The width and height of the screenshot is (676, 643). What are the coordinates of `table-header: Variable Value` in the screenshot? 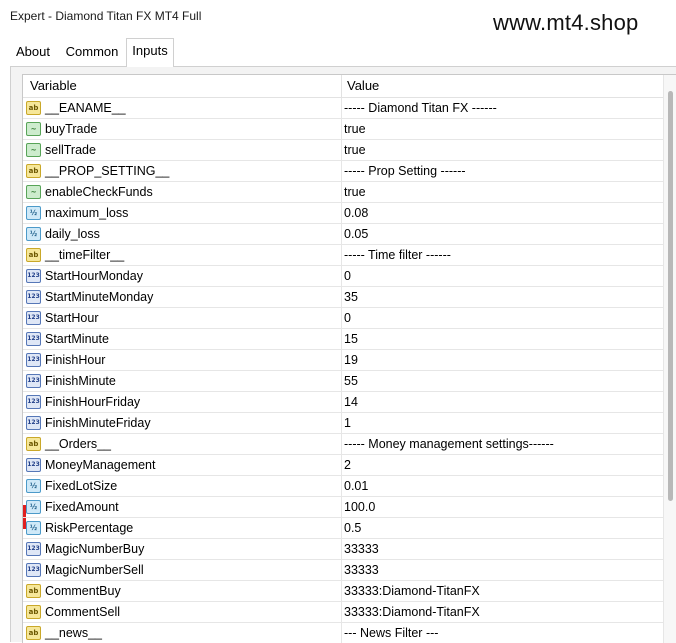 It's located at (343, 86).